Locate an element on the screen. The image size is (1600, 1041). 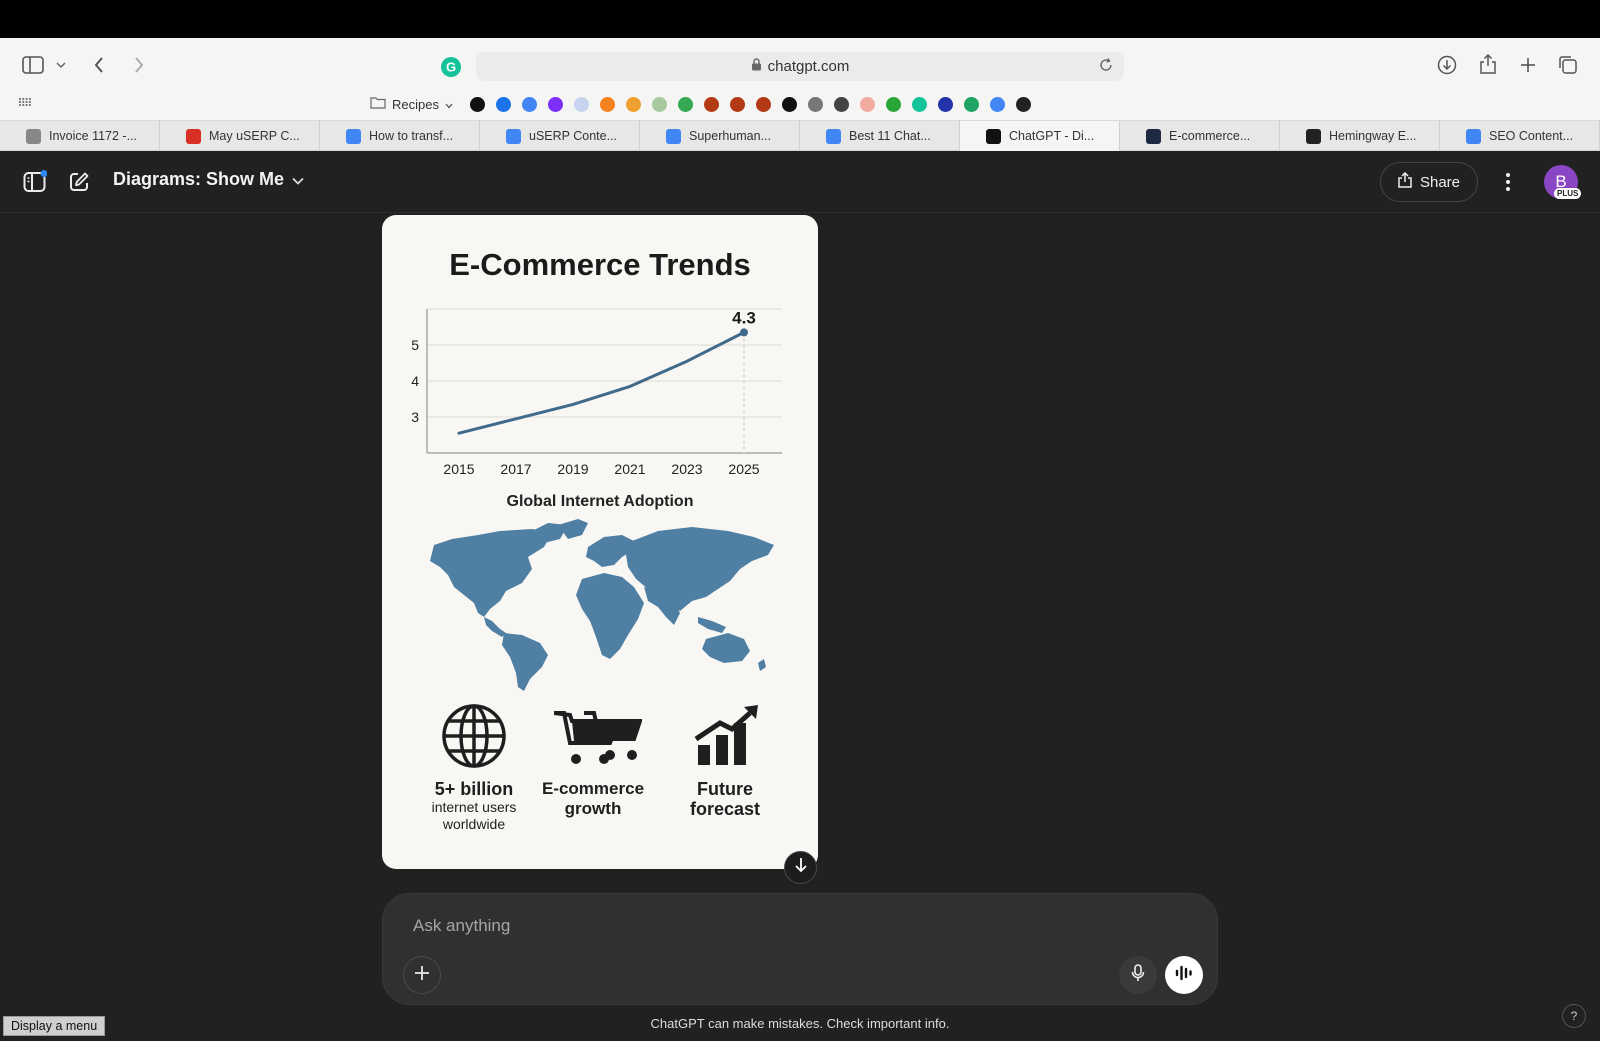
favorites-bar: Recipes is located at coordinates (703, 104).